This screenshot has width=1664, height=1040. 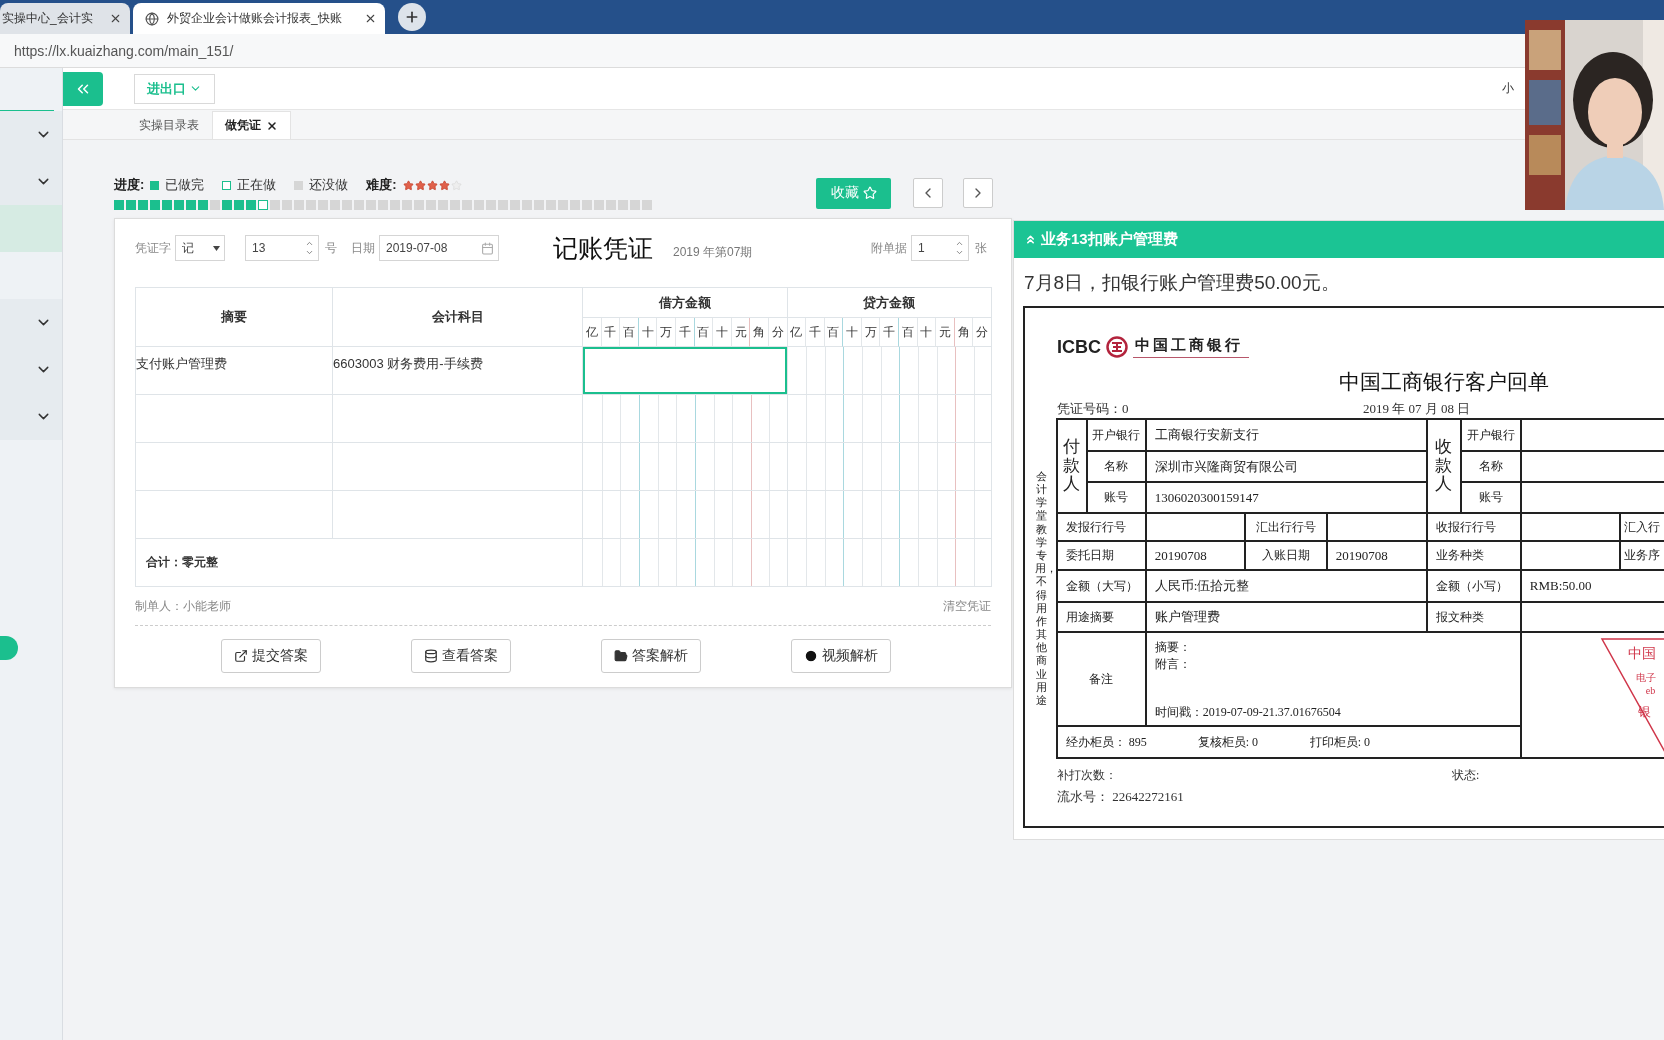 What do you see at coordinates (1286, 528) in the screenshot?
I see `receipt-label: 汇出行行号` at bounding box center [1286, 528].